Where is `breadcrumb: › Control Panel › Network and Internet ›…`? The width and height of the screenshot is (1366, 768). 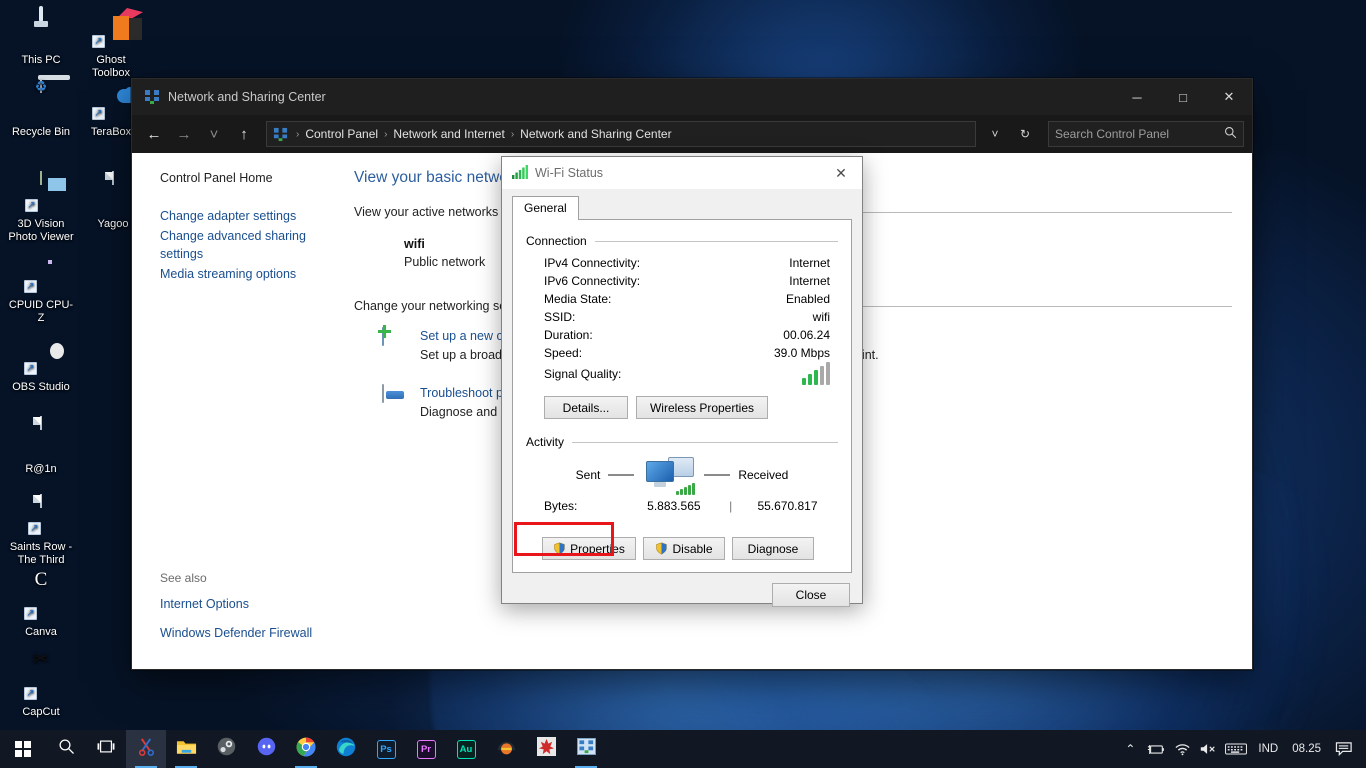 breadcrumb: › Control Panel › Network and Internet ›… is located at coordinates (621, 134).